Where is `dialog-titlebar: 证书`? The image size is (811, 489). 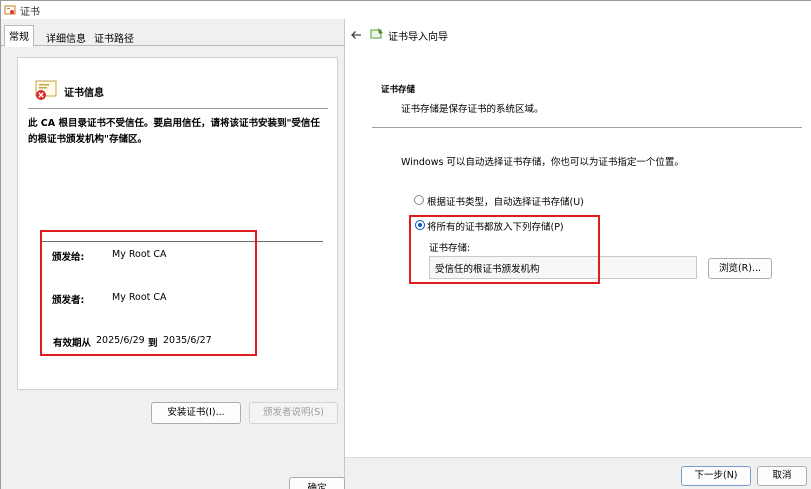
dialog-titlebar: 证书 is located at coordinates (173, 10).